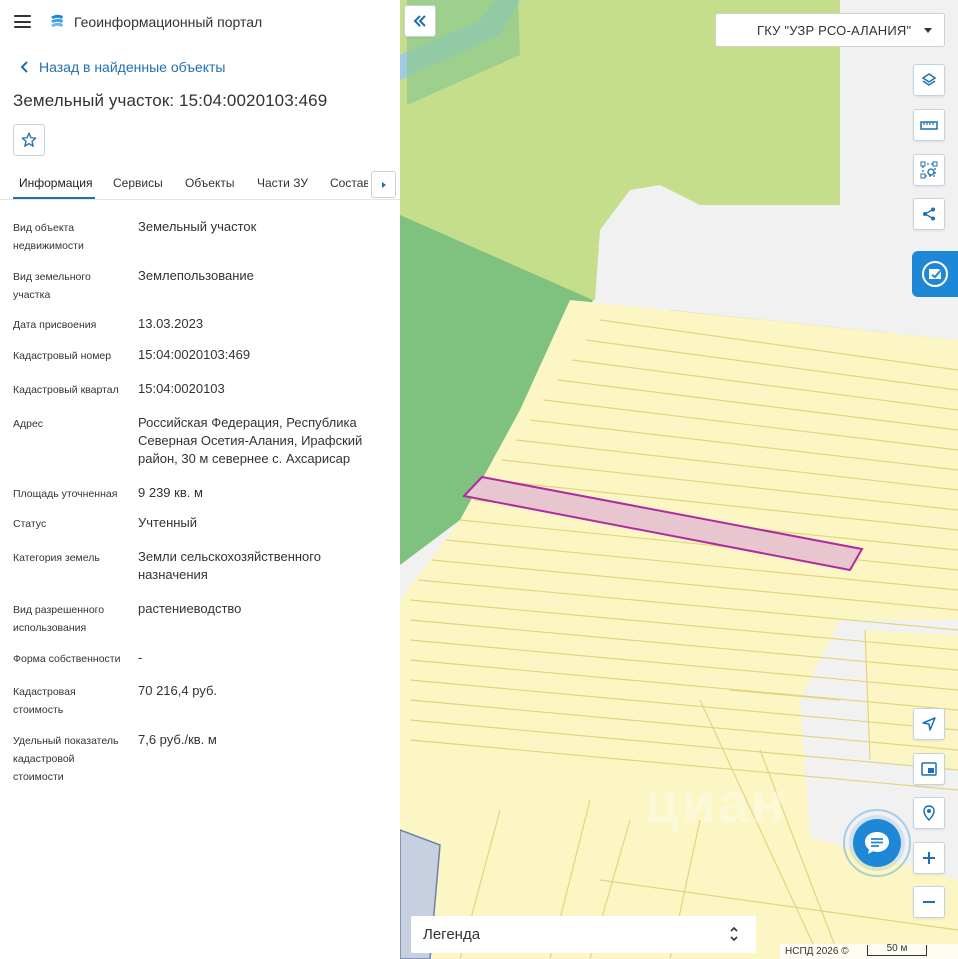 This screenshot has width=958, height=959. I want to click on locate-button, so click(929, 724).